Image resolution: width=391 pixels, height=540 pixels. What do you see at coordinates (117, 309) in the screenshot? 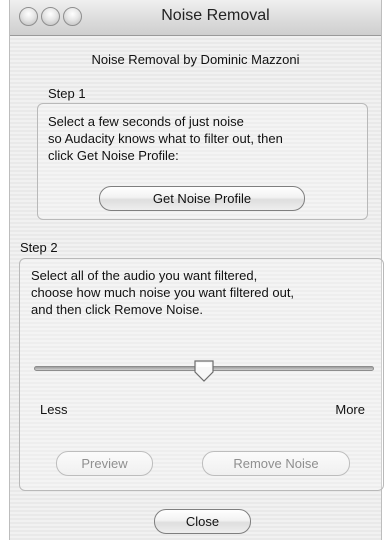
I see `step2-line: and then click Remove Noise.` at bounding box center [117, 309].